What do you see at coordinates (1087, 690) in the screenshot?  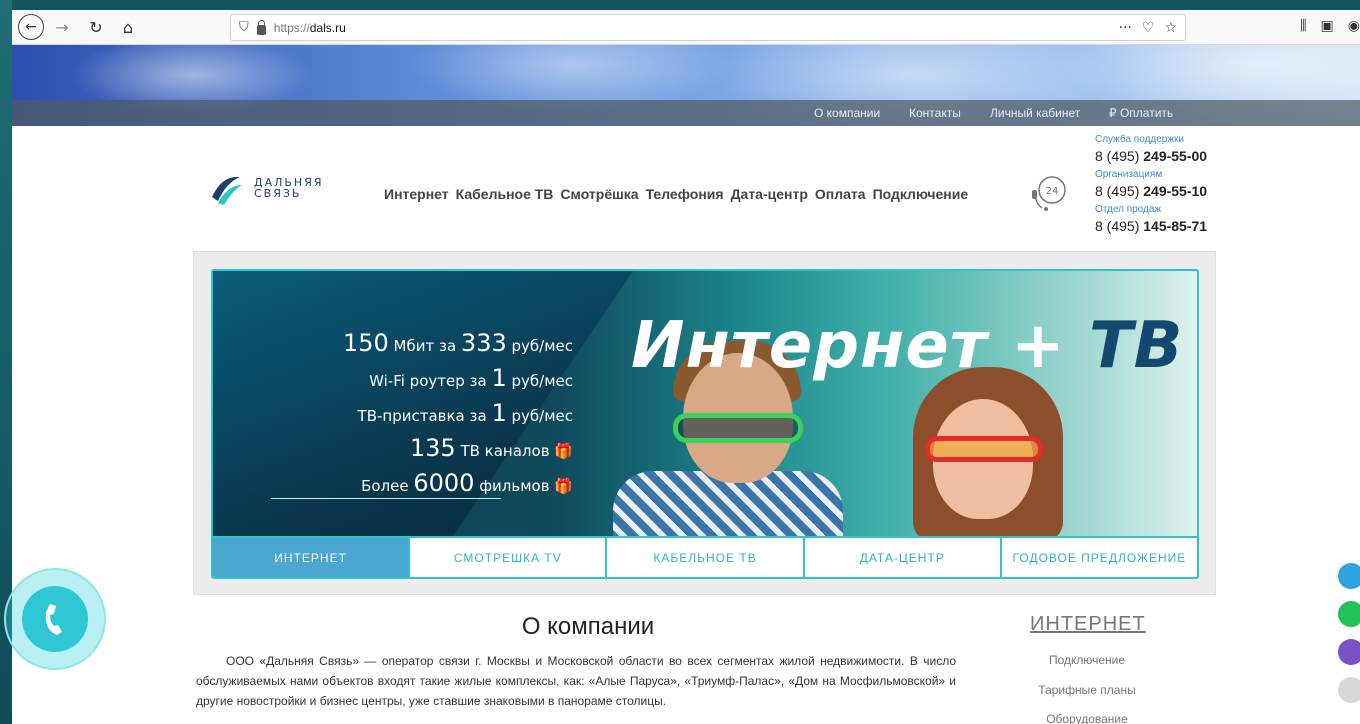 I see `sidebar-link-tariffs: Тарифные планы` at bounding box center [1087, 690].